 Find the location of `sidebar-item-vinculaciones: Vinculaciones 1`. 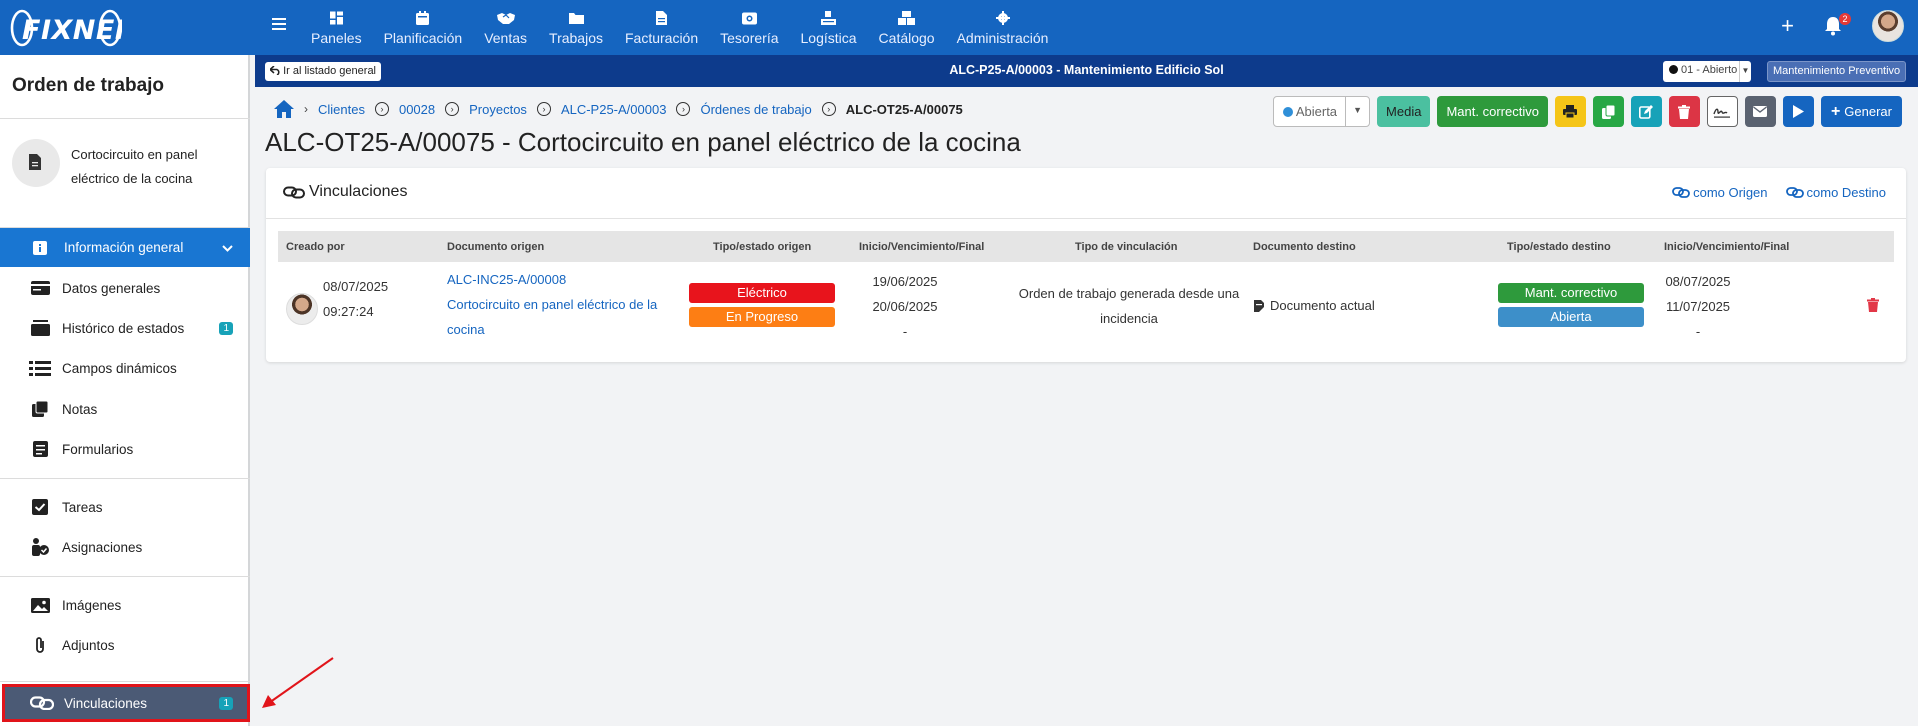

sidebar-item-vinculaciones: Vinculaciones 1 is located at coordinates (126, 703).